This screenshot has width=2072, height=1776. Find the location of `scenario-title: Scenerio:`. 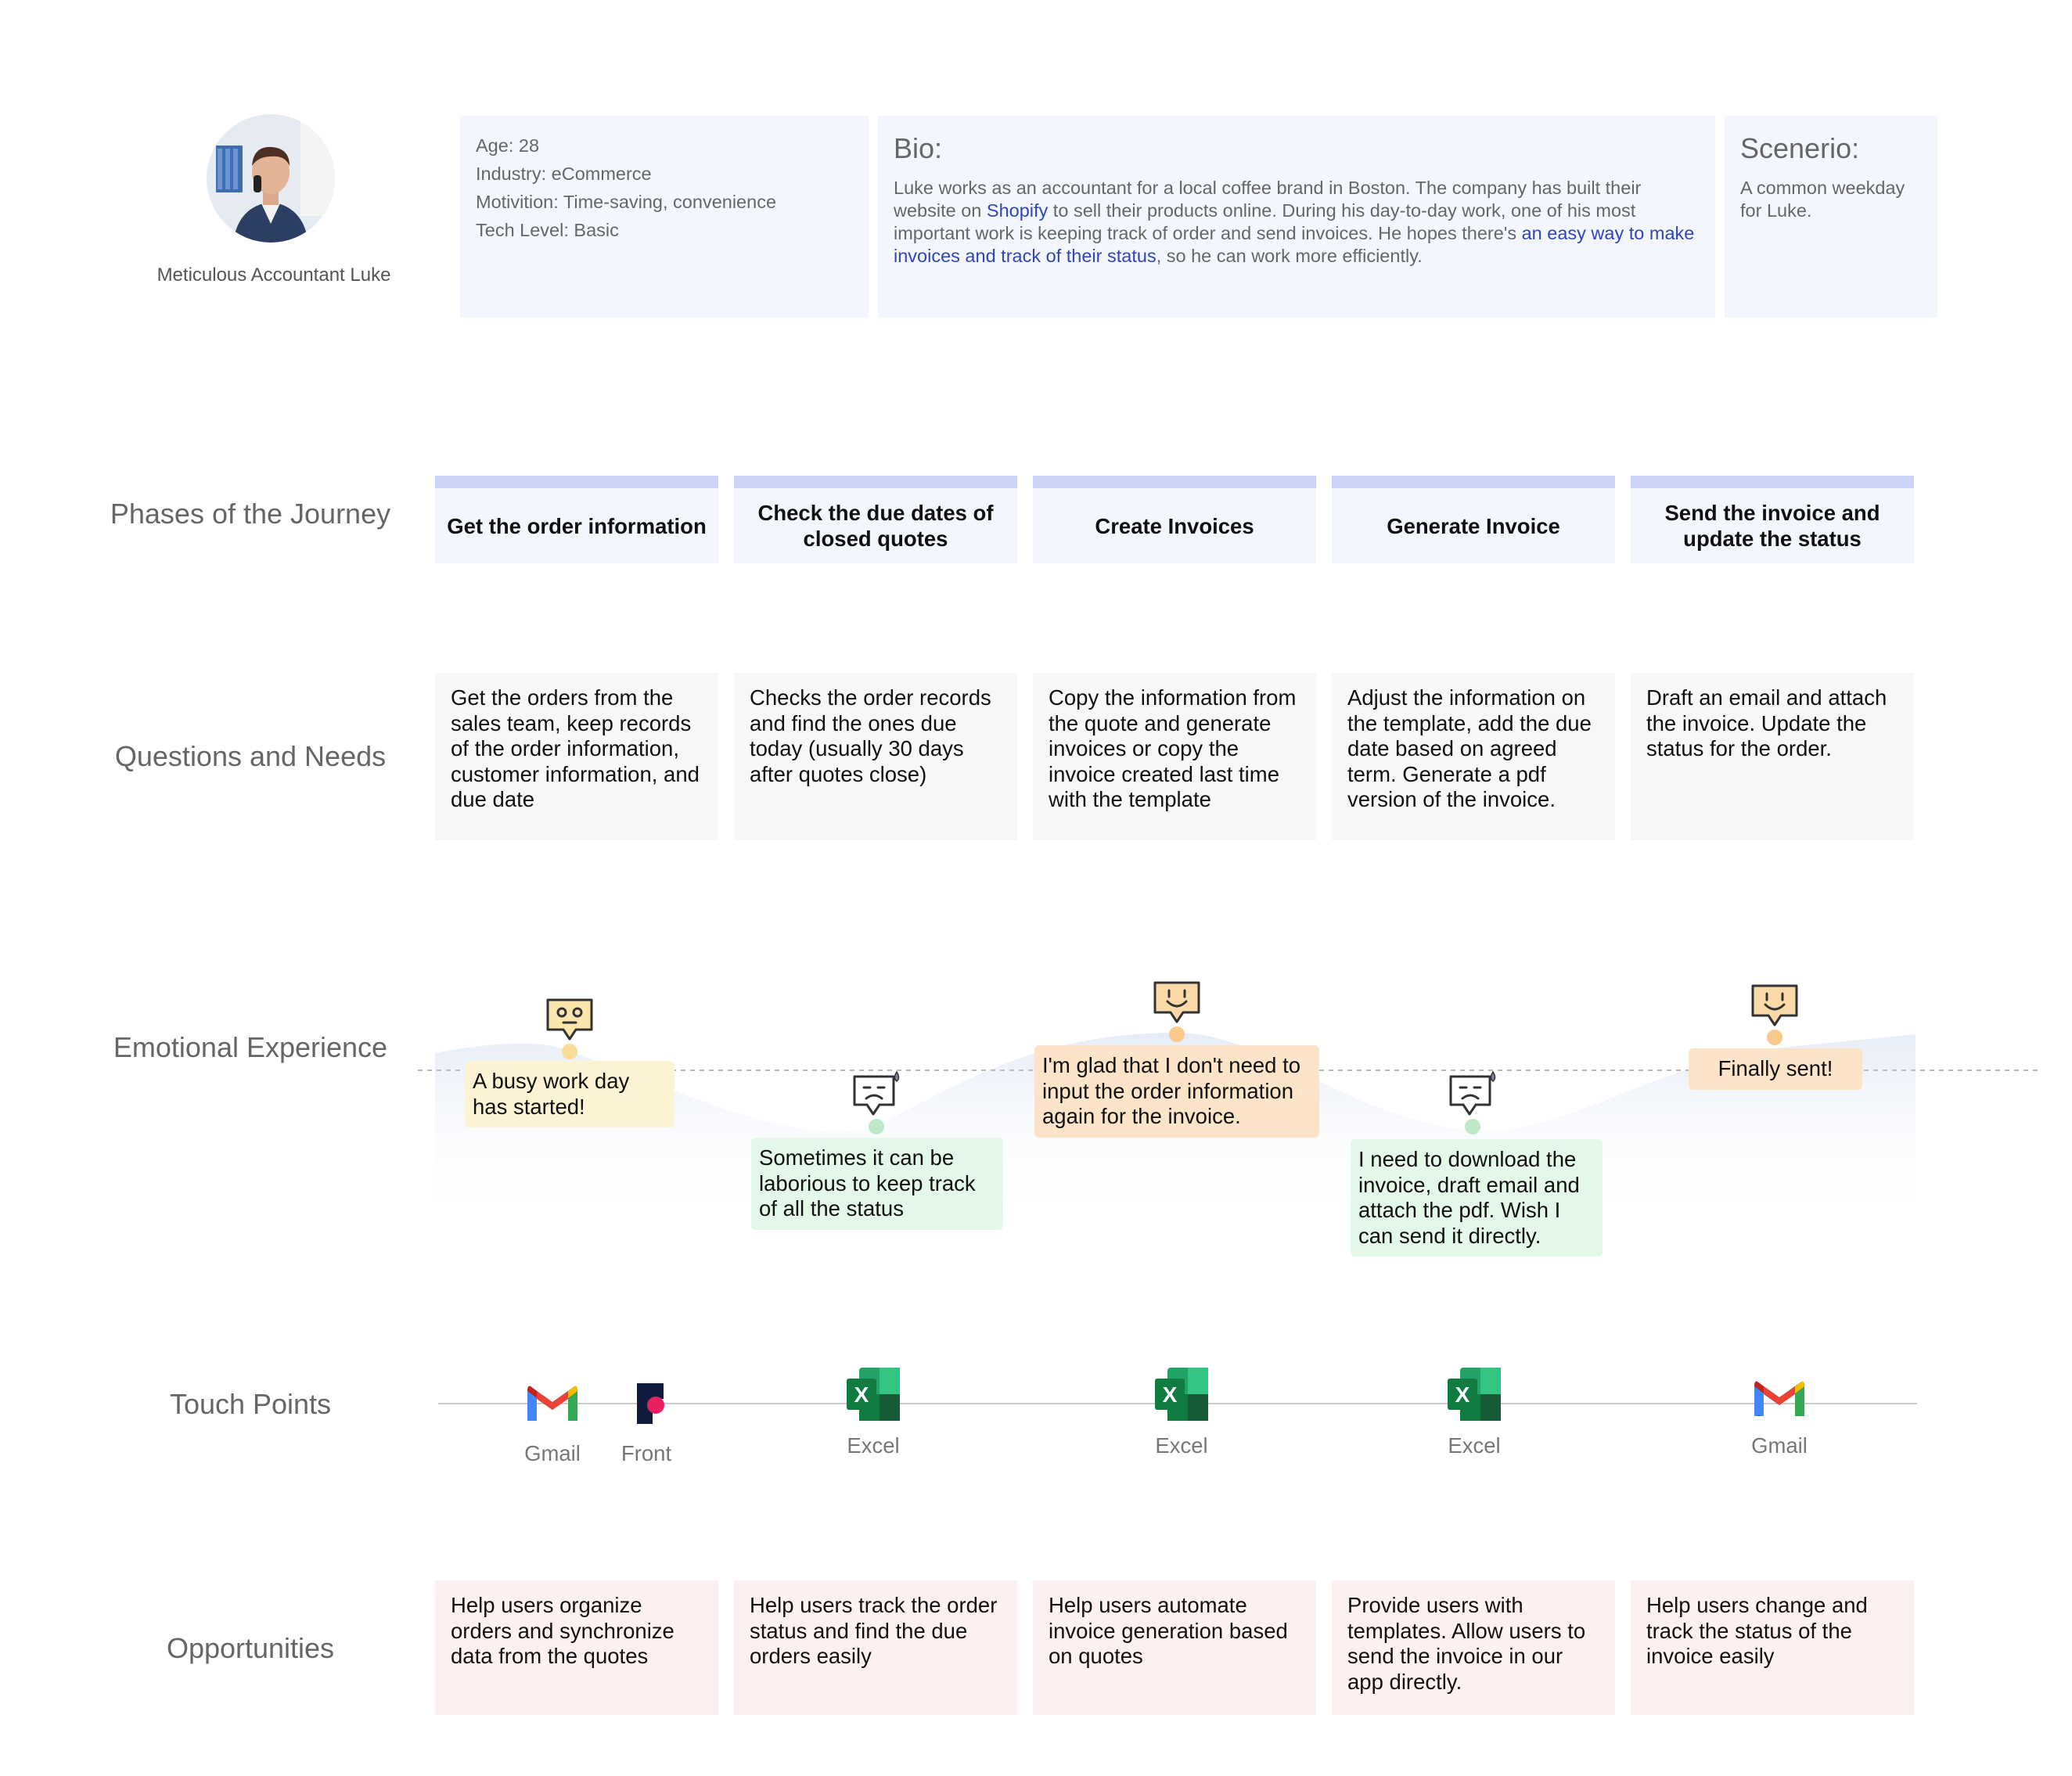

scenario-title: Scenerio: is located at coordinates (1800, 148).